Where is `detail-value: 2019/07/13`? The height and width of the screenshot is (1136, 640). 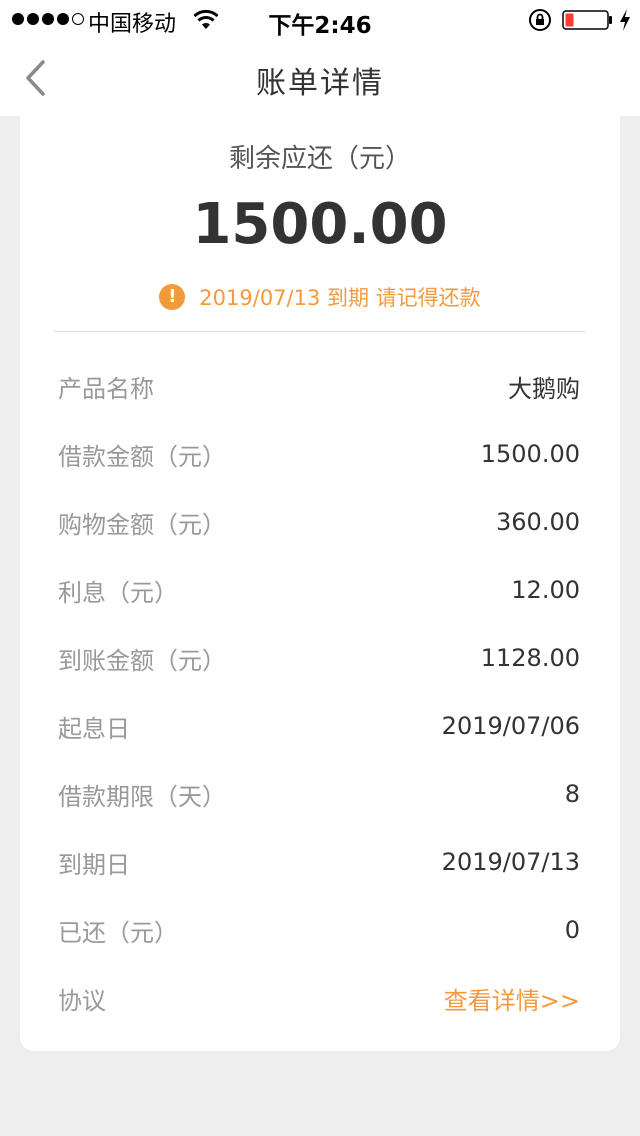 detail-value: 2019/07/13 is located at coordinates (510, 862).